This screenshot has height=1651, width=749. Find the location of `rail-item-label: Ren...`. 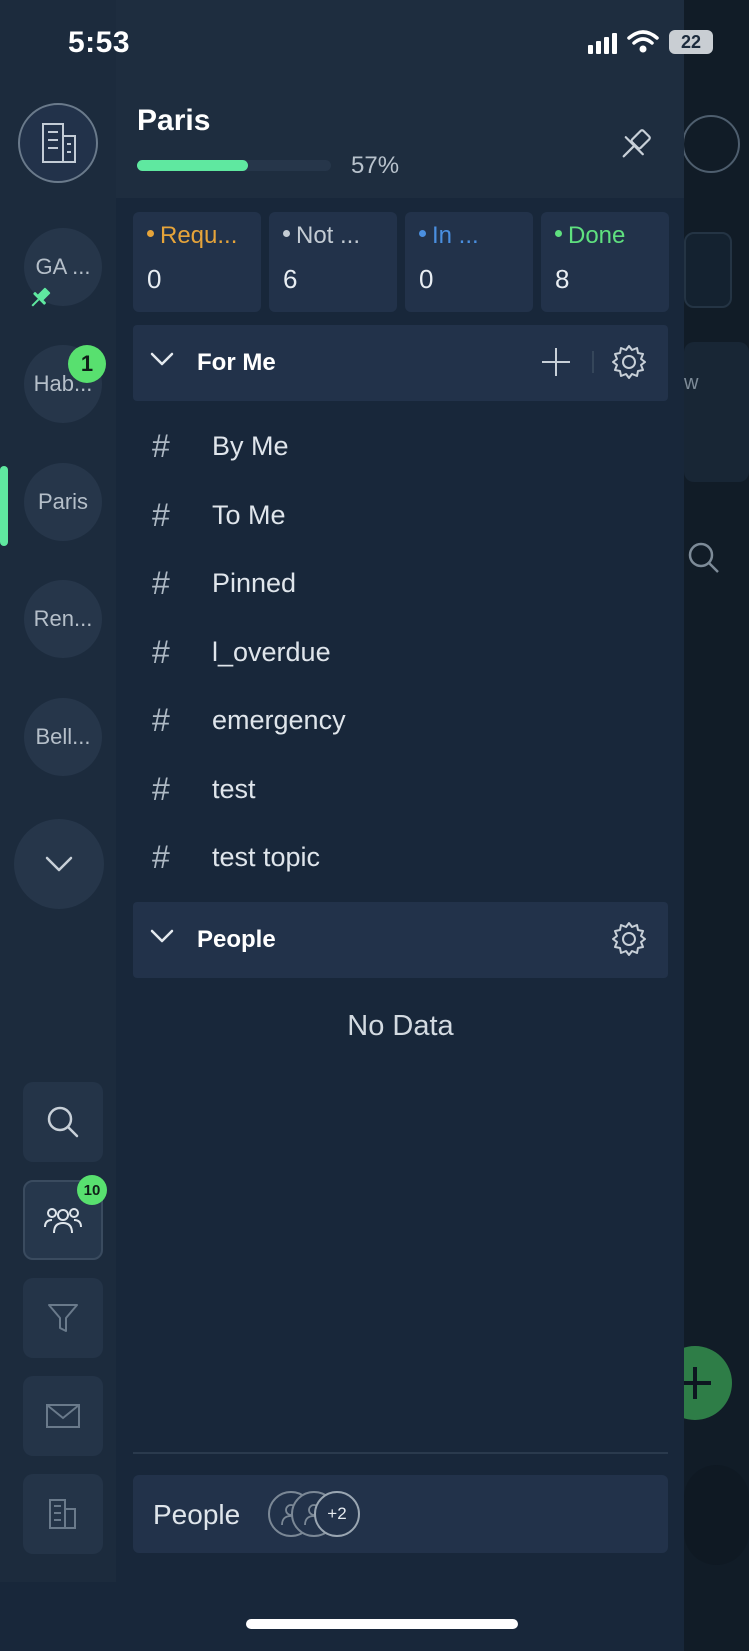

rail-item-label: Ren... is located at coordinates (63, 618).